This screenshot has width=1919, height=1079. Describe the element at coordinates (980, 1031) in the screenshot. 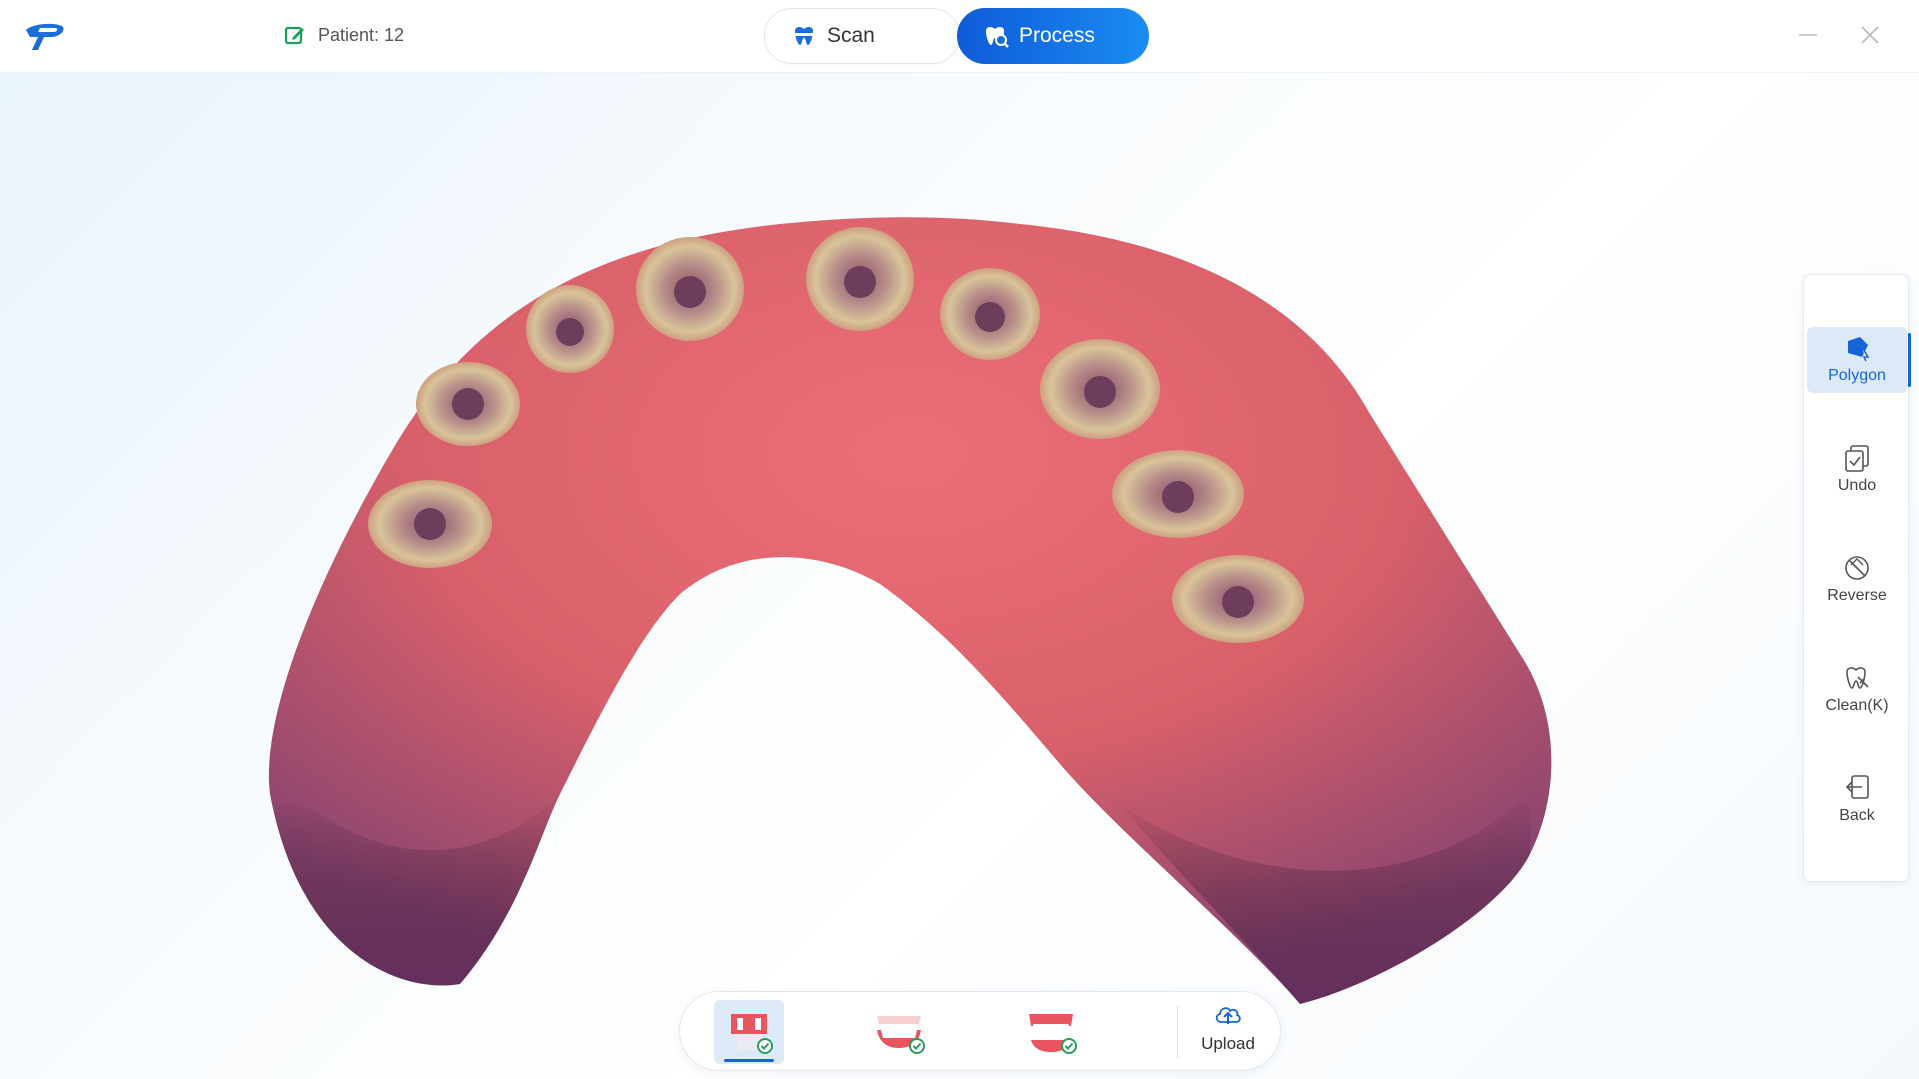

I see `bottom-step-bar: Upload` at that location.